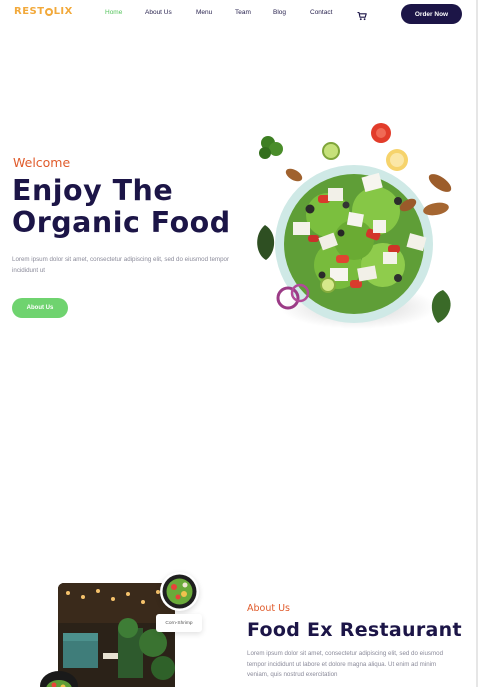 The height and width of the screenshot is (687, 478). I want to click on cart-icon, so click(362, 14).